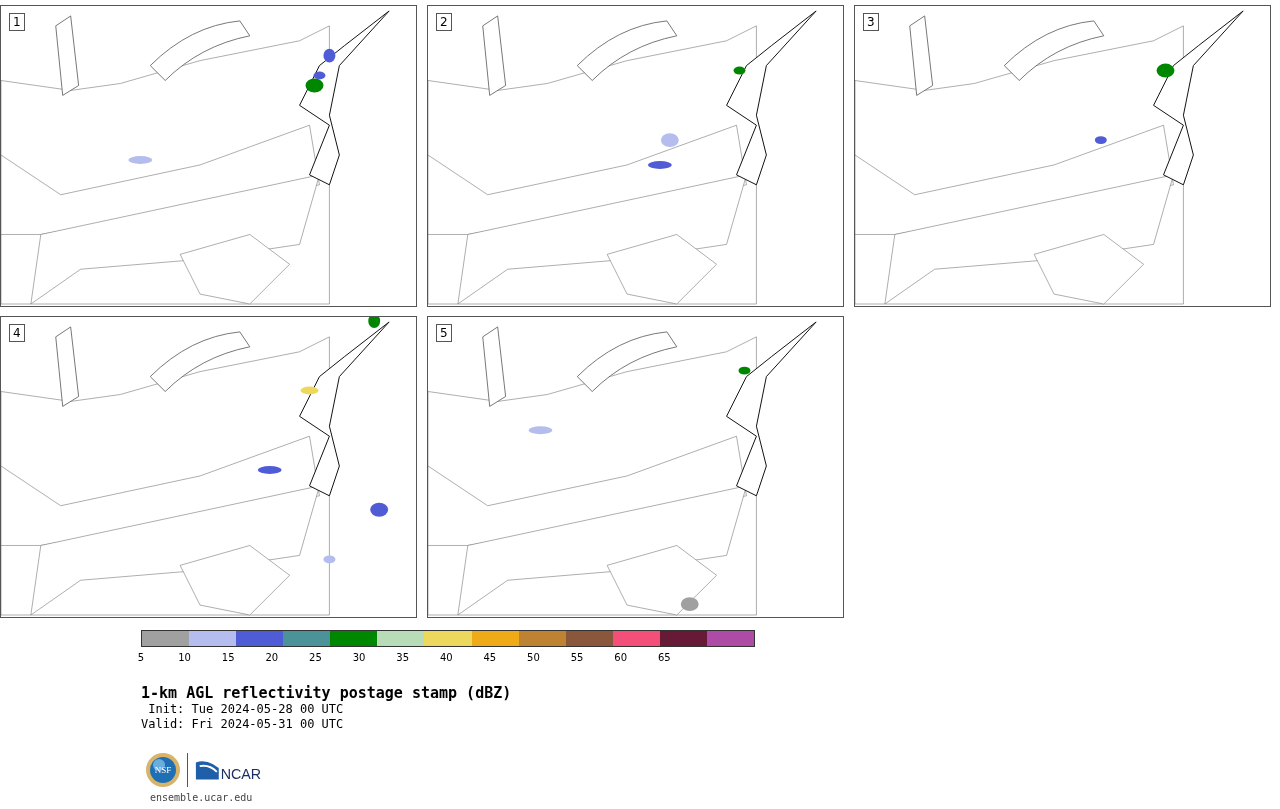 This screenshot has height=809, width=1280. I want to click on tick-label: 35, so click(402, 657).